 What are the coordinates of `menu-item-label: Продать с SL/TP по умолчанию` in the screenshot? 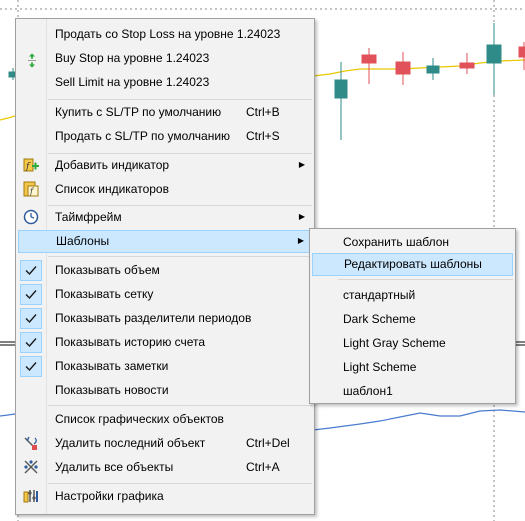 It's located at (143, 136).